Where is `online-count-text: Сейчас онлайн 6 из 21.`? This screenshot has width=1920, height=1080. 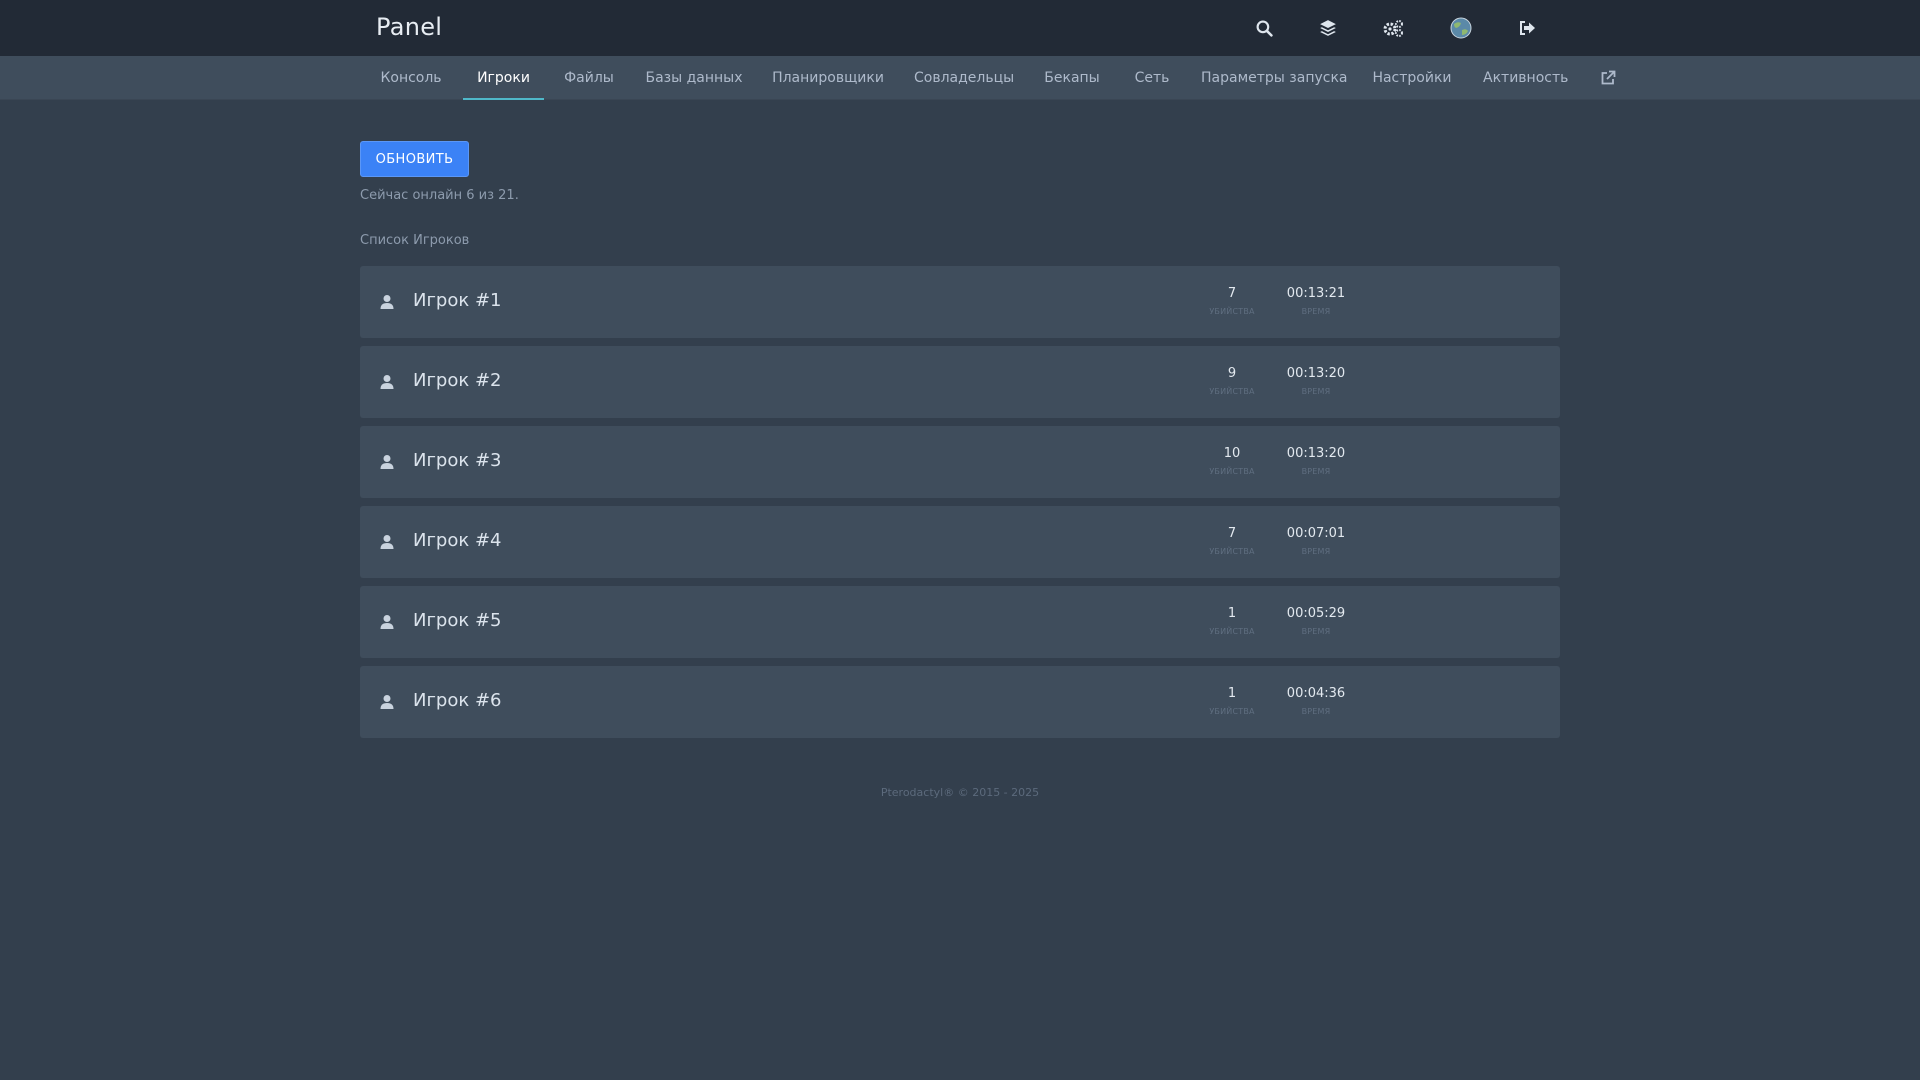
online-count-text: Сейчас онлайн 6 из 21. is located at coordinates (439, 195).